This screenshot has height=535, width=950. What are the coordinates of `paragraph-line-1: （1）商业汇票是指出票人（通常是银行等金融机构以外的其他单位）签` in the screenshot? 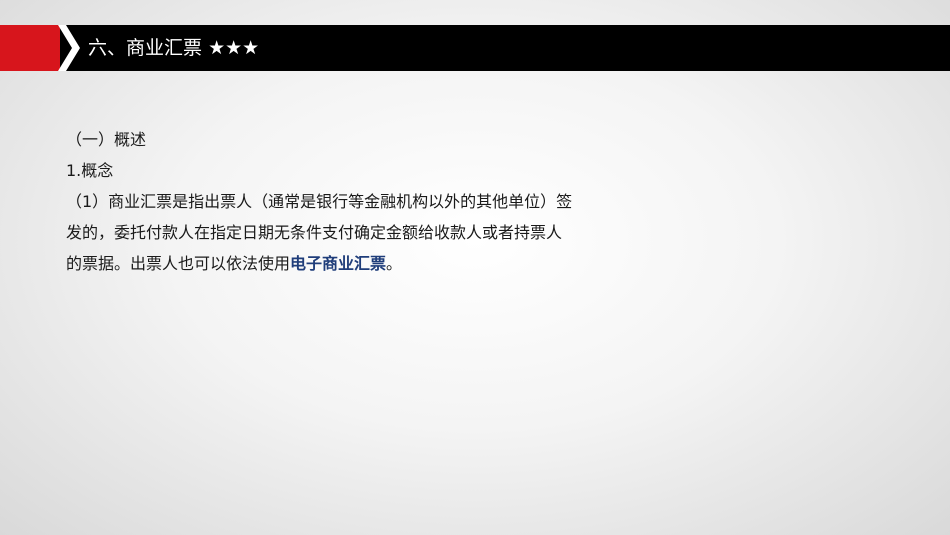 It's located at (319, 201).